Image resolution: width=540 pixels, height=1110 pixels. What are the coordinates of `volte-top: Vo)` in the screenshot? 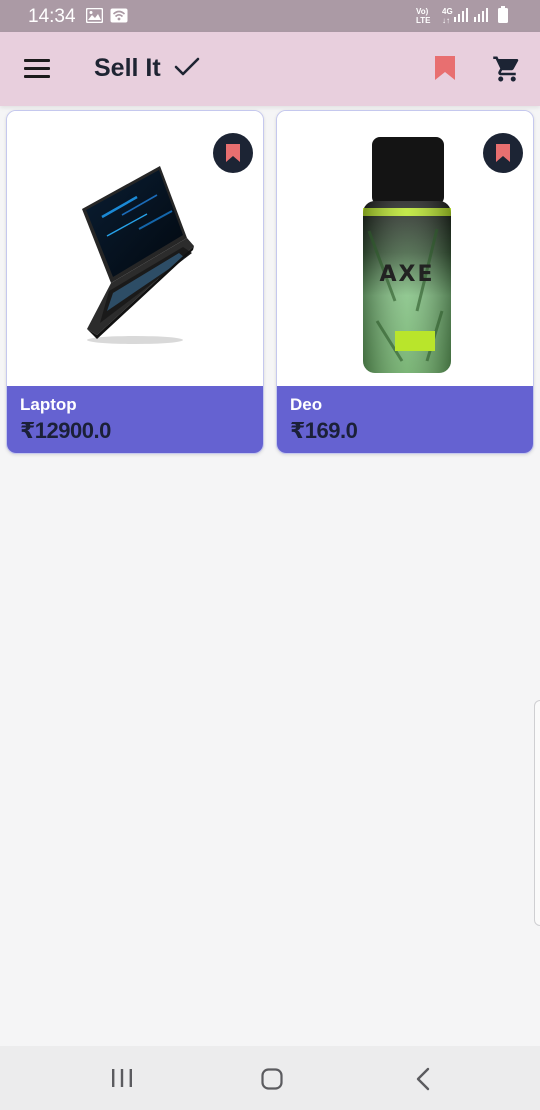 It's located at (422, 11).